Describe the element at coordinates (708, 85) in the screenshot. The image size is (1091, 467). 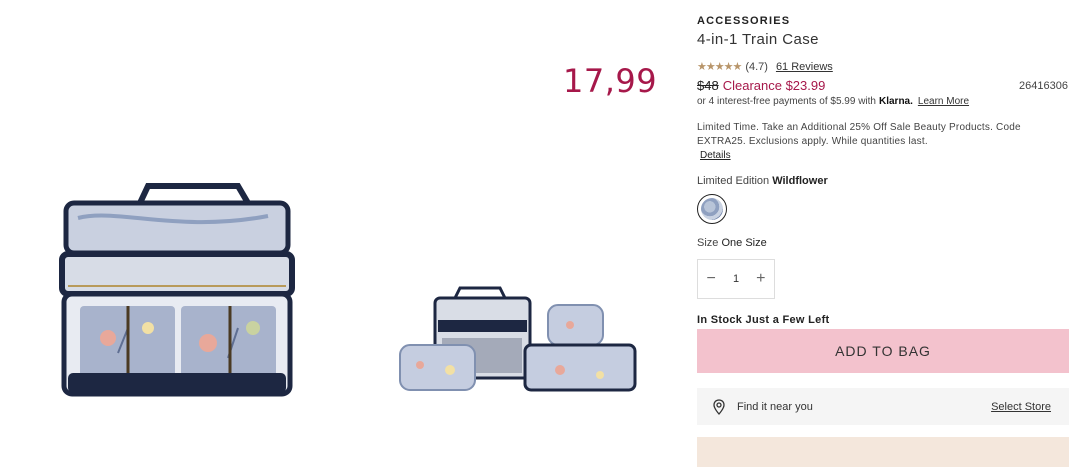
I see `old-price: $48` at that location.